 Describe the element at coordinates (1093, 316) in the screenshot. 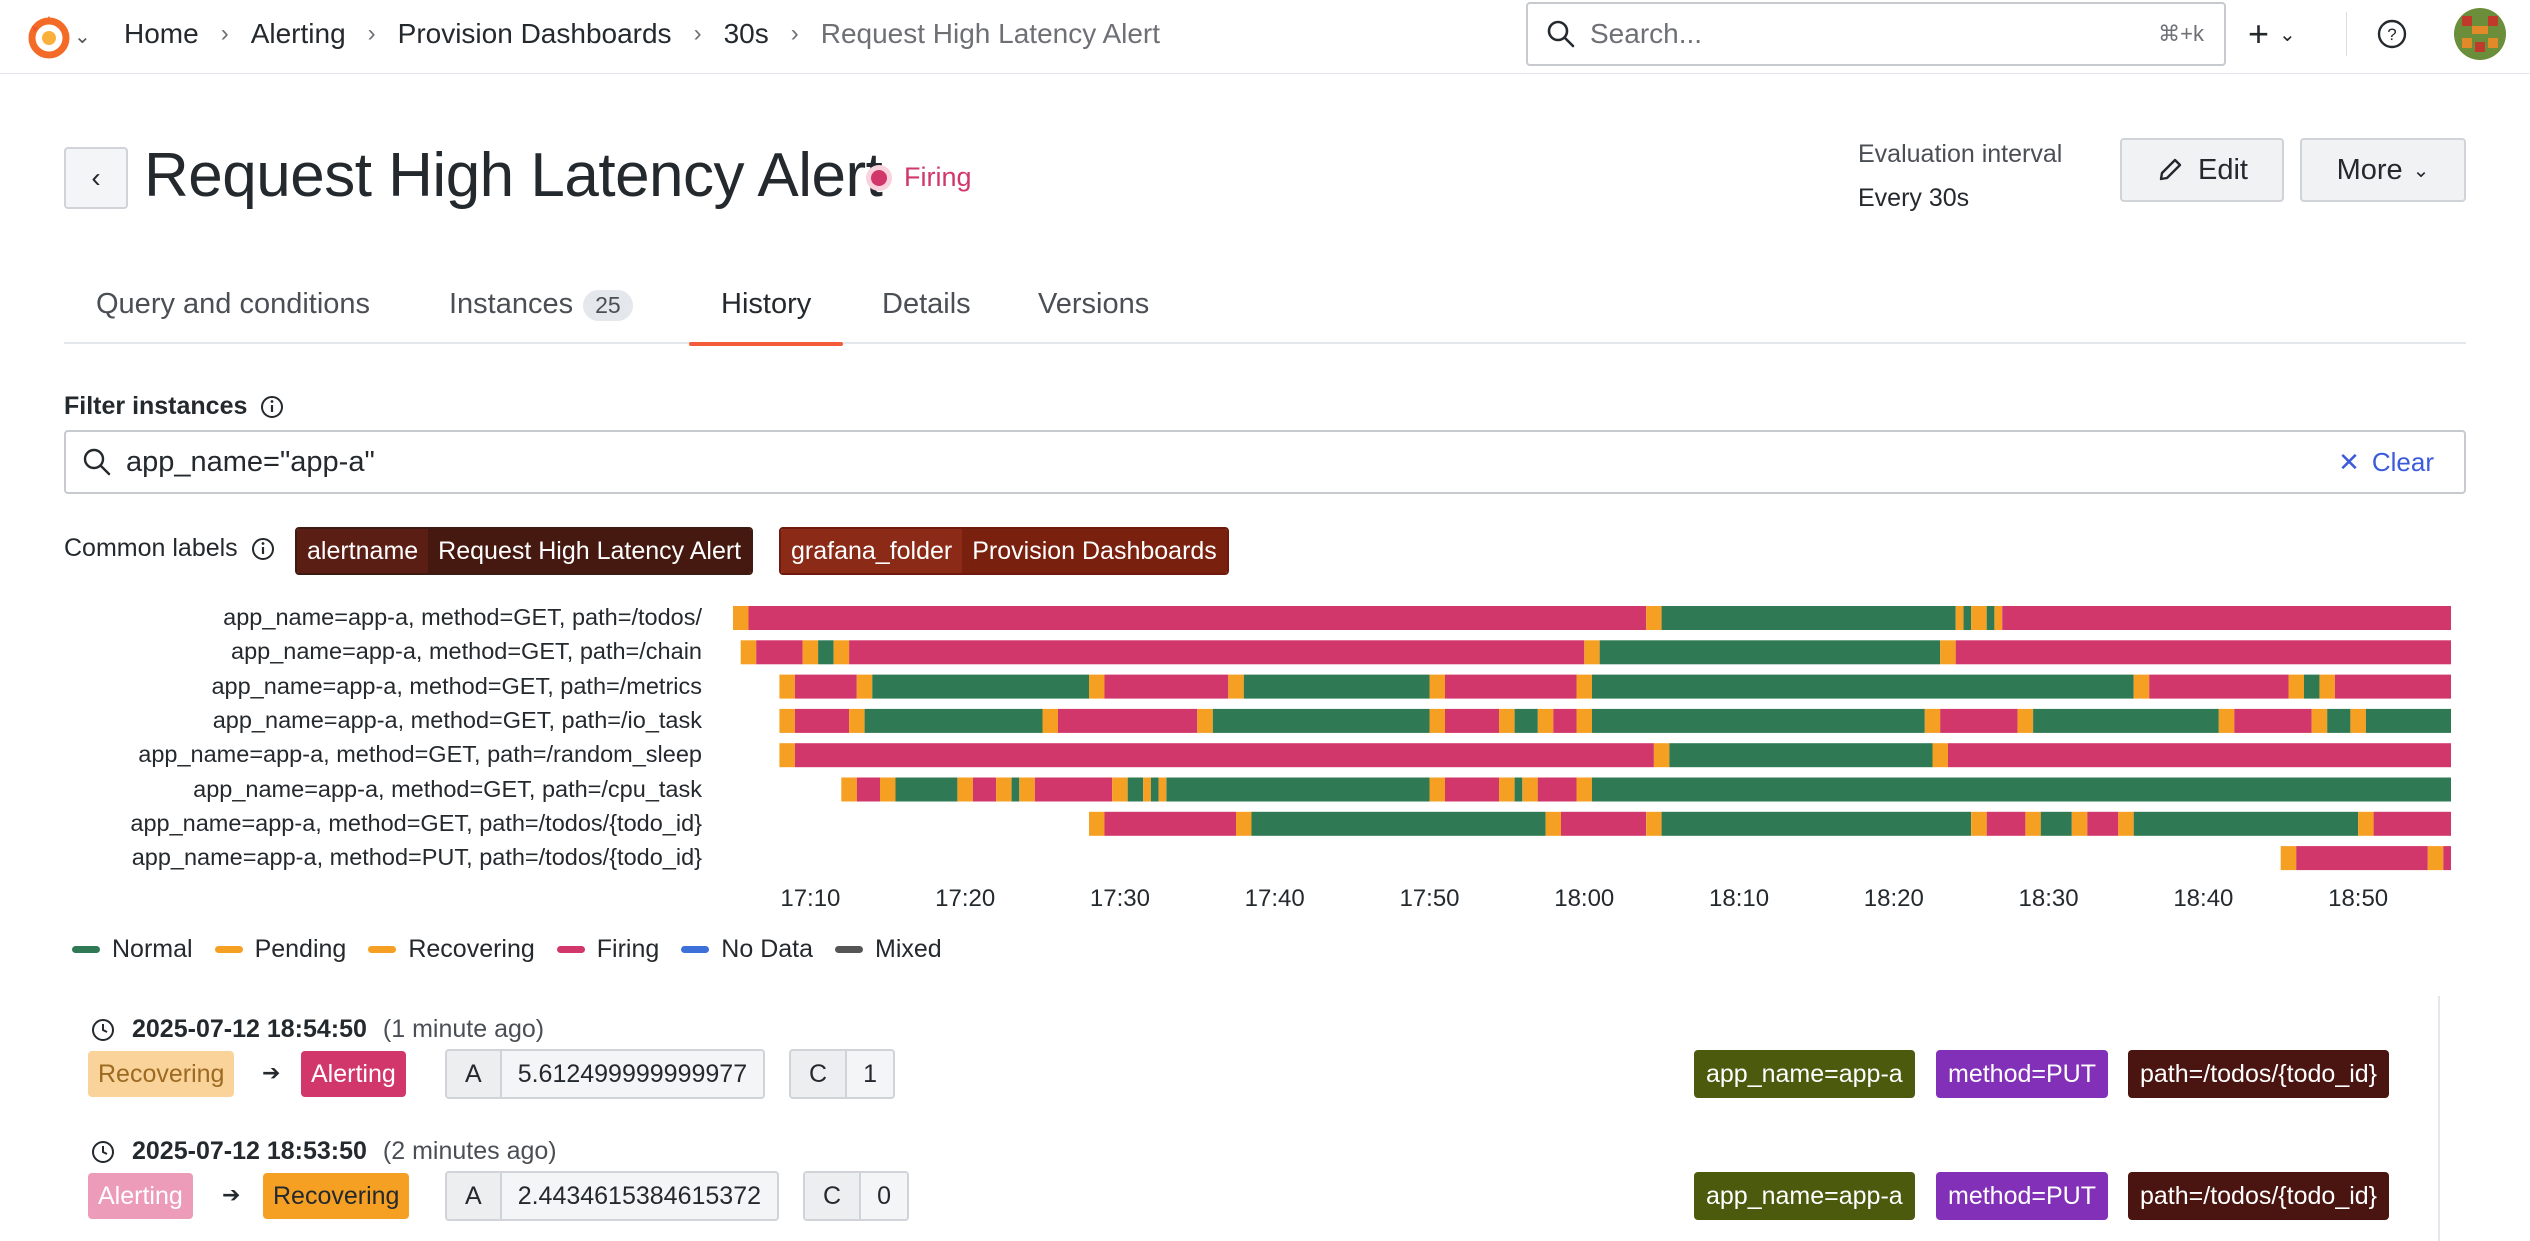

I see `tab-versions: Versions` at that location.